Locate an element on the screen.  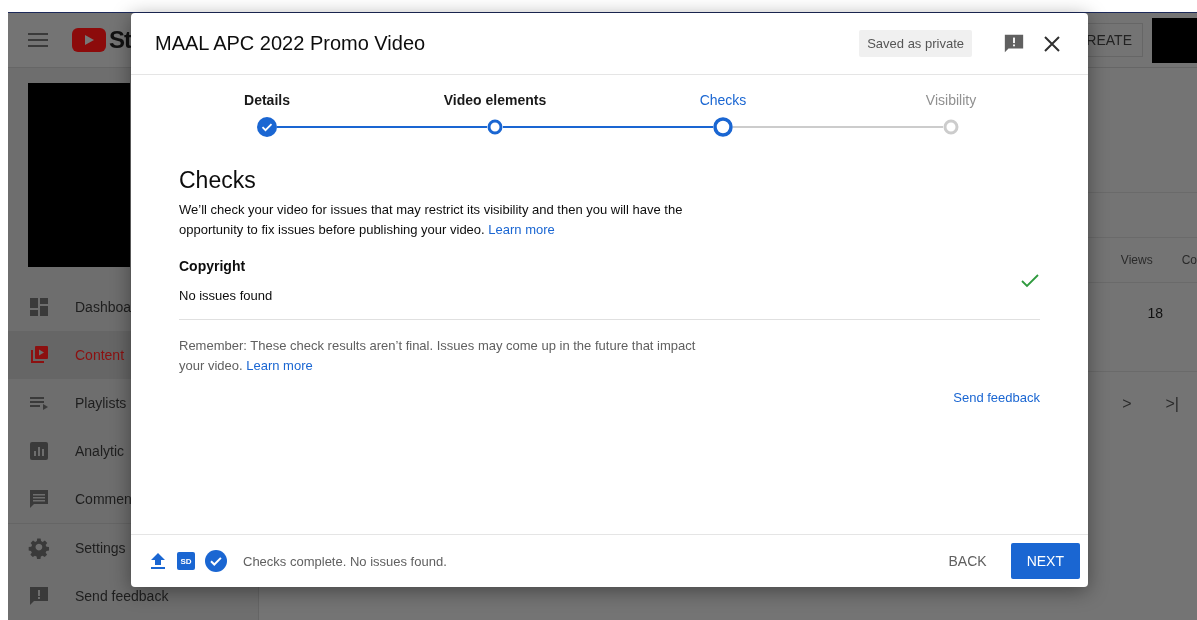
note-text: Remember: These check results aren’t final. Issues may come up in the future that impact your video. Learn more is located at coordinates (438, 356).